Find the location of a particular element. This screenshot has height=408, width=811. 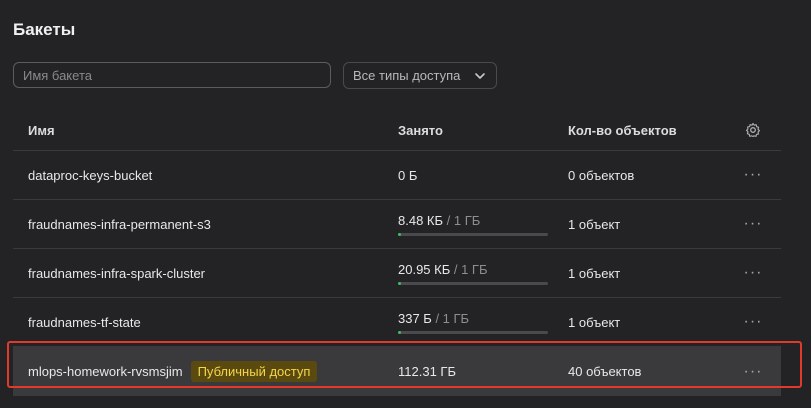

table-header: Имя Занято Кол-во объектов is located at coordinates (397, 130).